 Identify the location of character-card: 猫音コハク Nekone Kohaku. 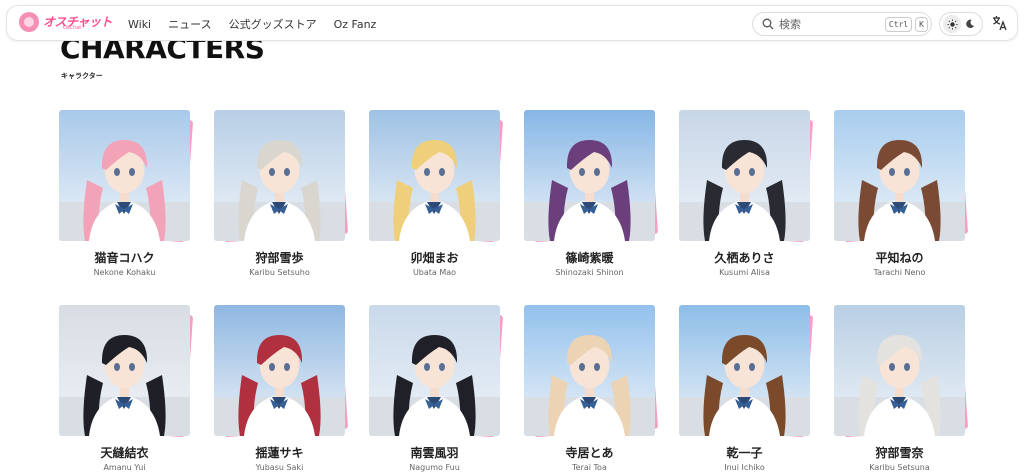
(126, 197).